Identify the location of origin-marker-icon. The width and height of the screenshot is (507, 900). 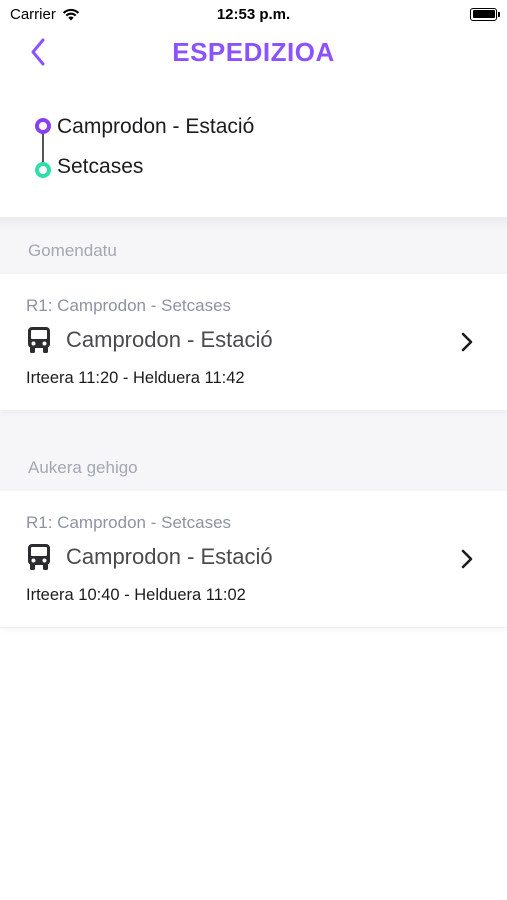
(43, 126).